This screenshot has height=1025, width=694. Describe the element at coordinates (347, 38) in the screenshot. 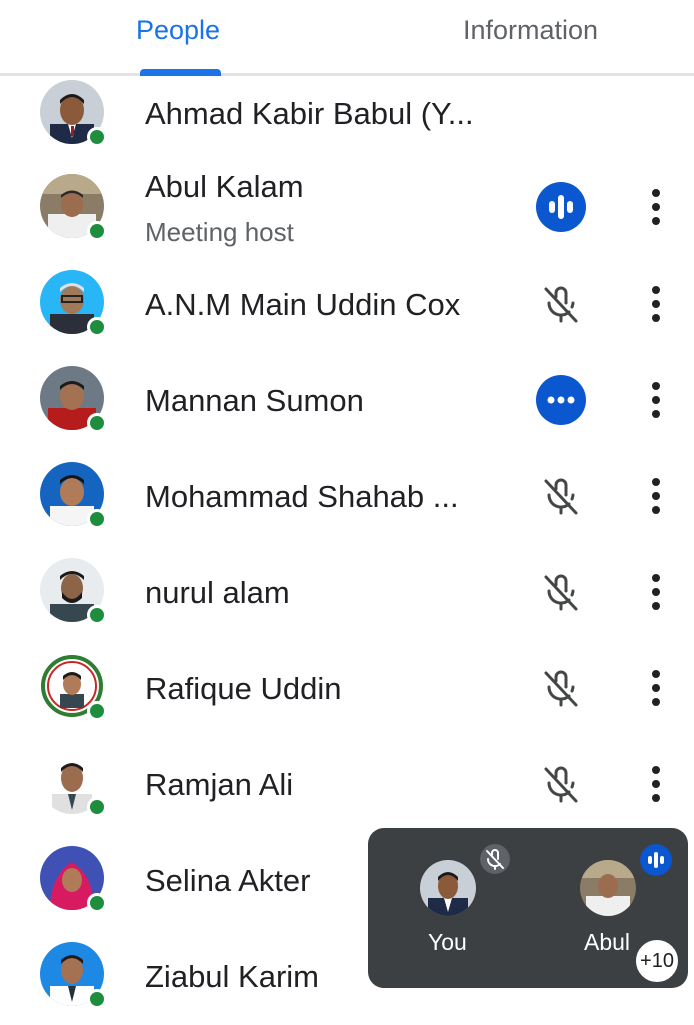

I see `tab-bar: People Information` at that location.